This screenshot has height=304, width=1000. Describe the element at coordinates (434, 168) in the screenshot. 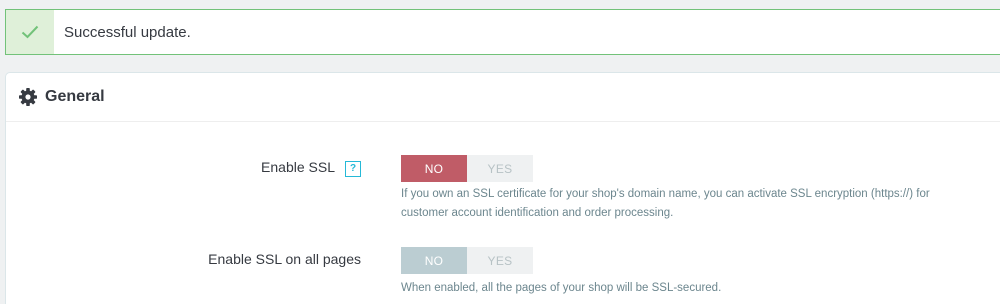

I see `enable-ssl-no-option: NO` at that location.